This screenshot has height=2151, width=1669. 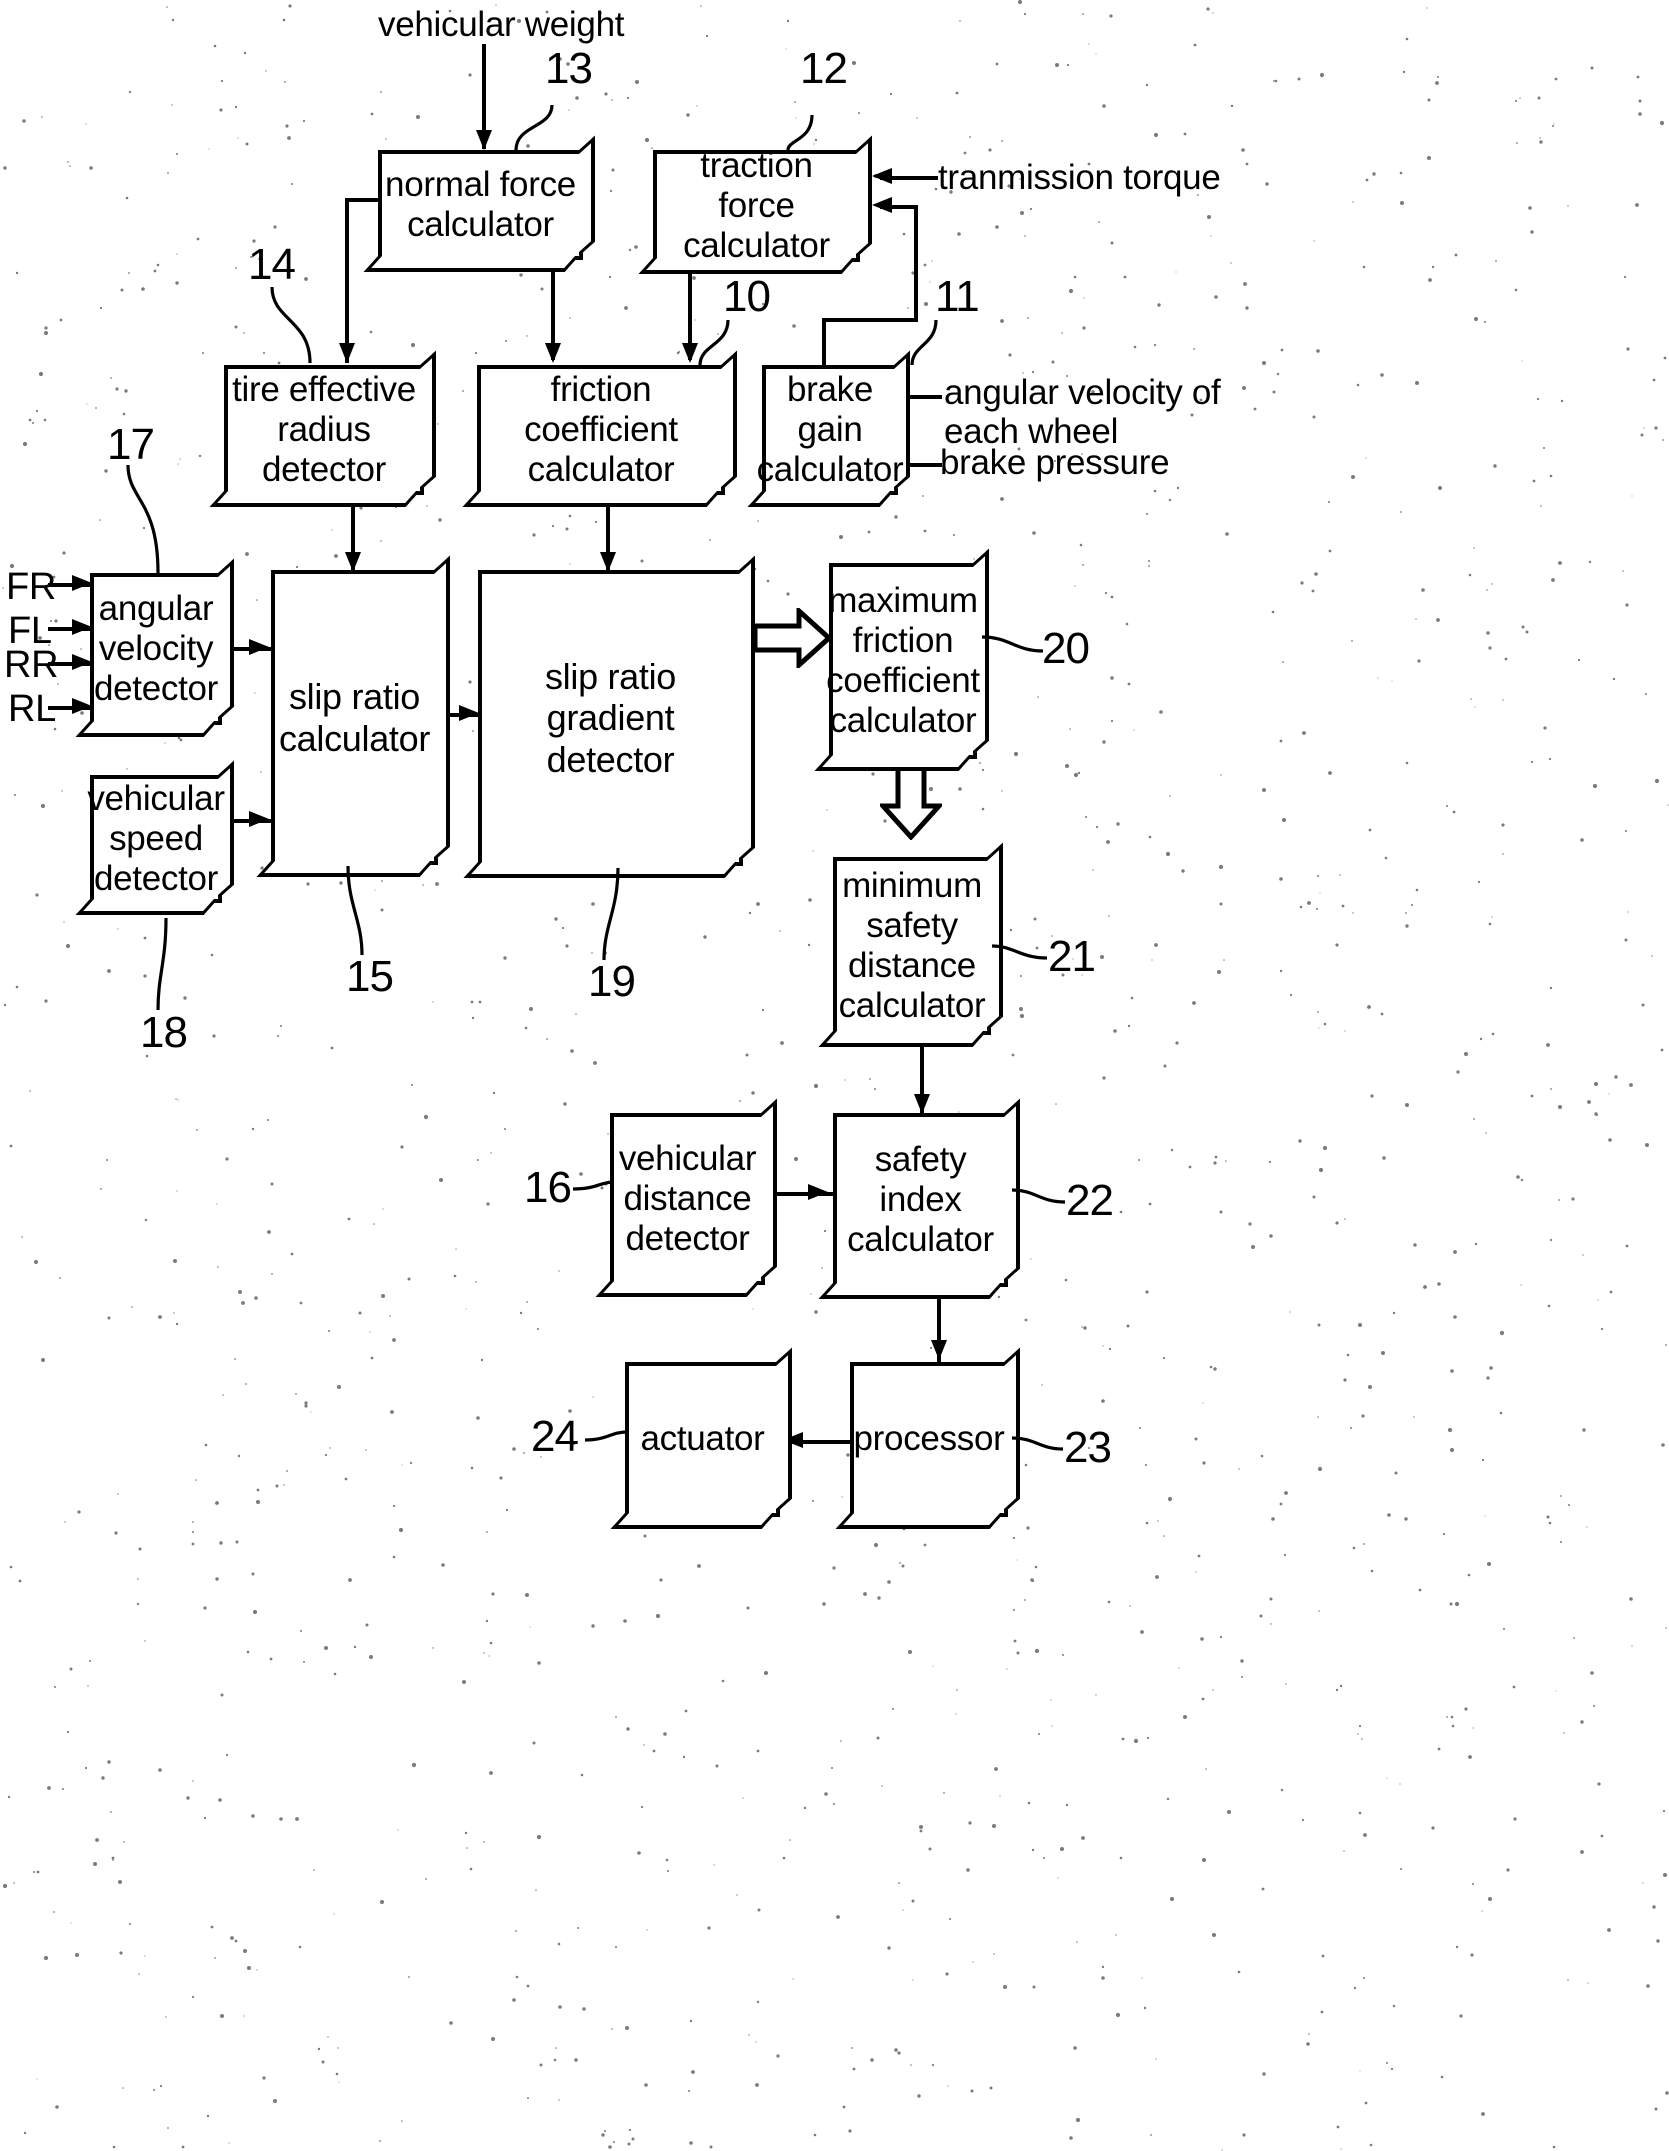 What do you see at coordinates (957, 296) in the screenshot?
I see `ref-11: 11` at bounding box center [957, 296].